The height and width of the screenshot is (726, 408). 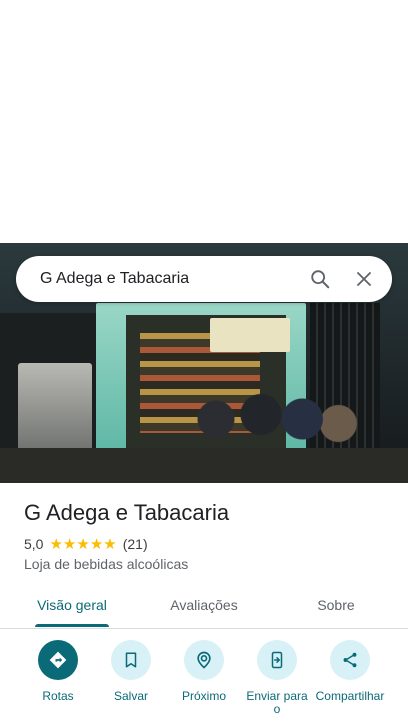 What do you see at coordinates (55, 408) in the screenshot?
I see `photo-grill` at bounding box center [55, 408].